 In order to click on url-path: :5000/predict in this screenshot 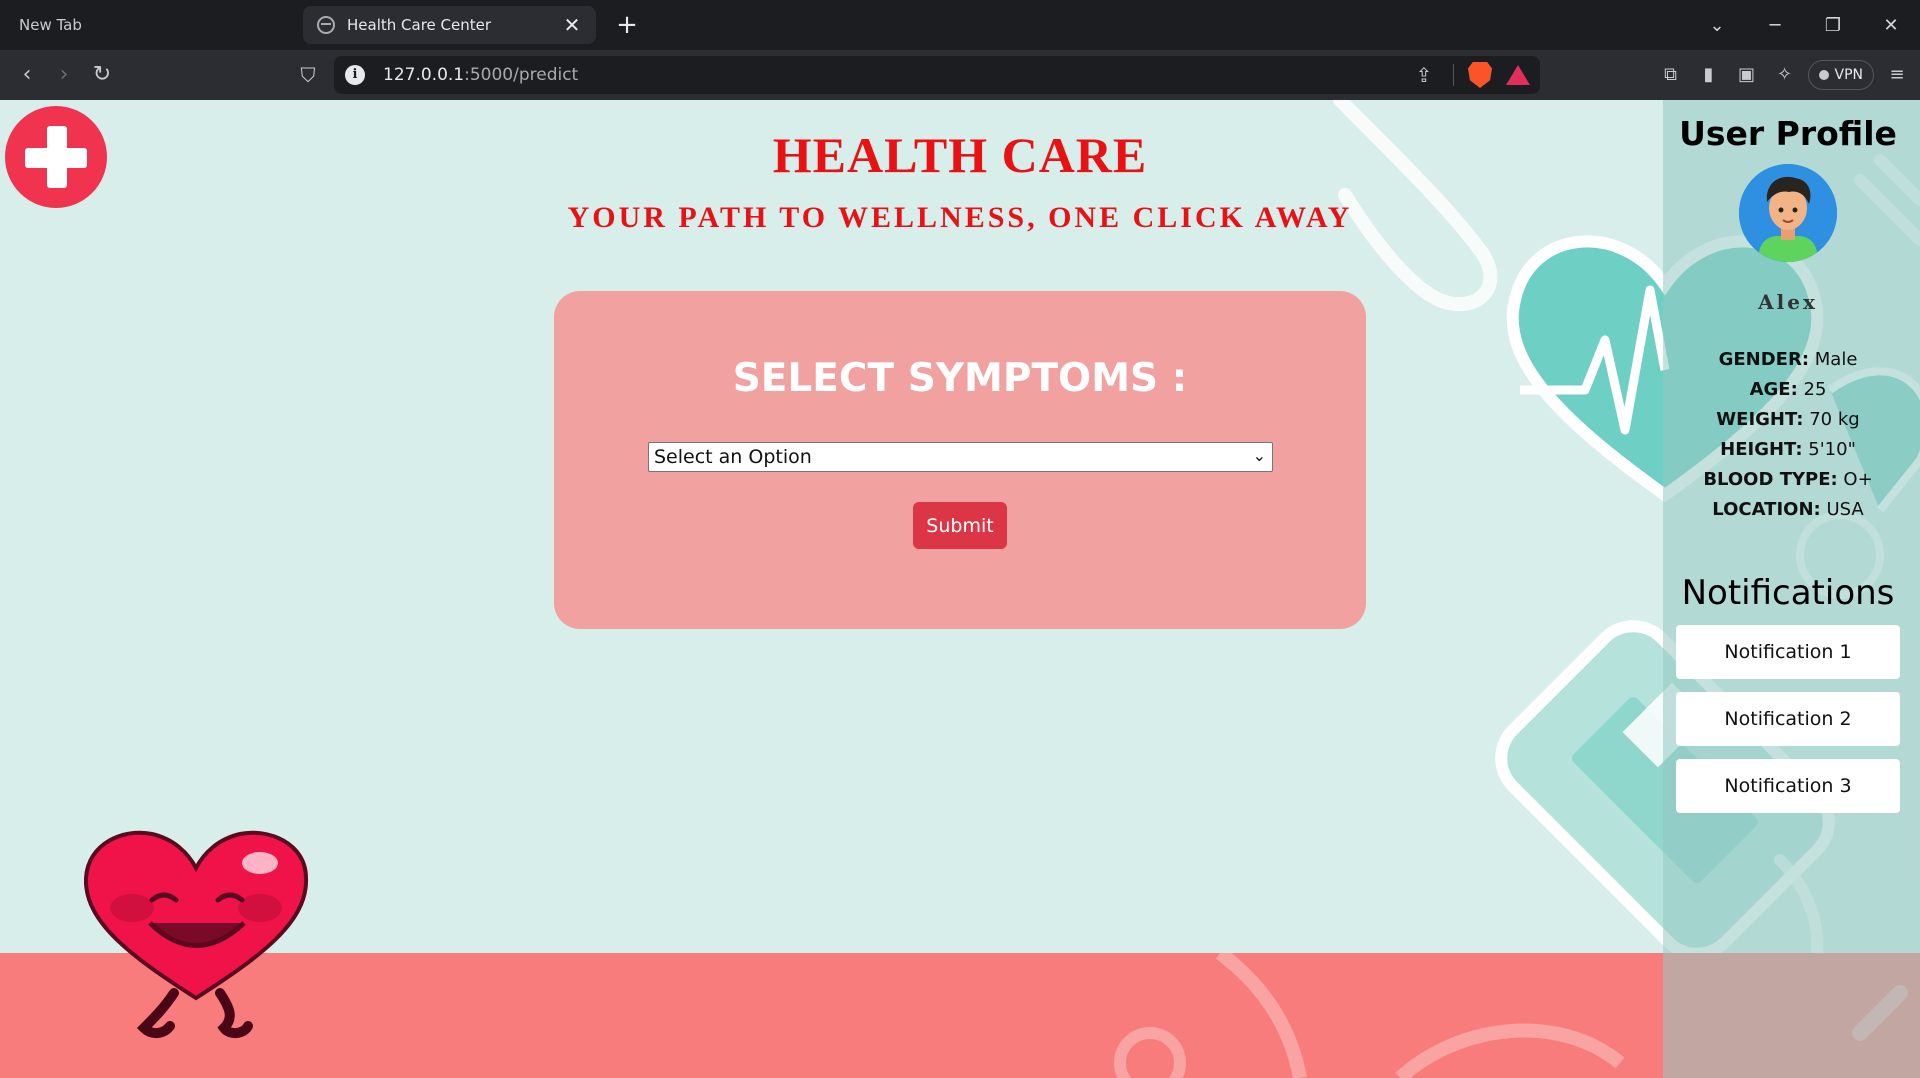, I will do `click(521, 75)`.